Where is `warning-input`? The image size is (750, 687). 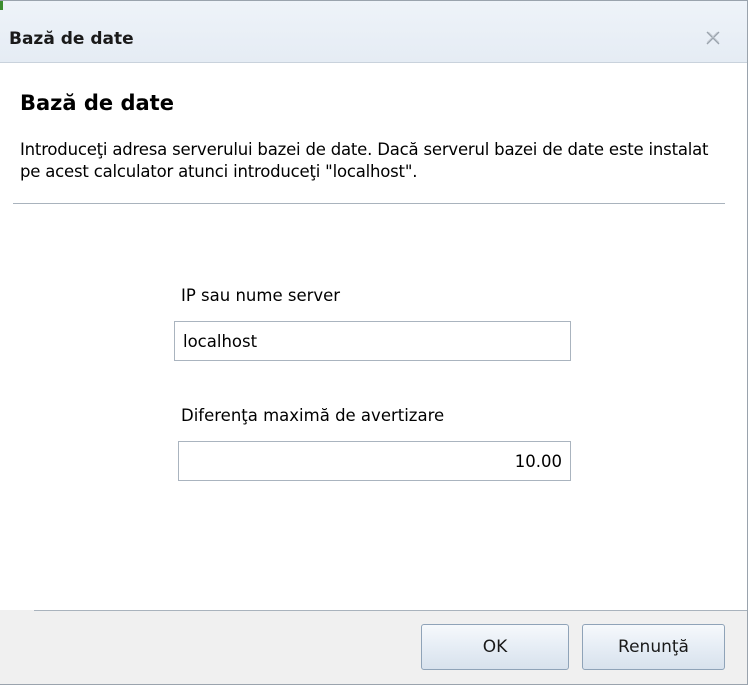
warning-input is located at coordinates (374, 461).